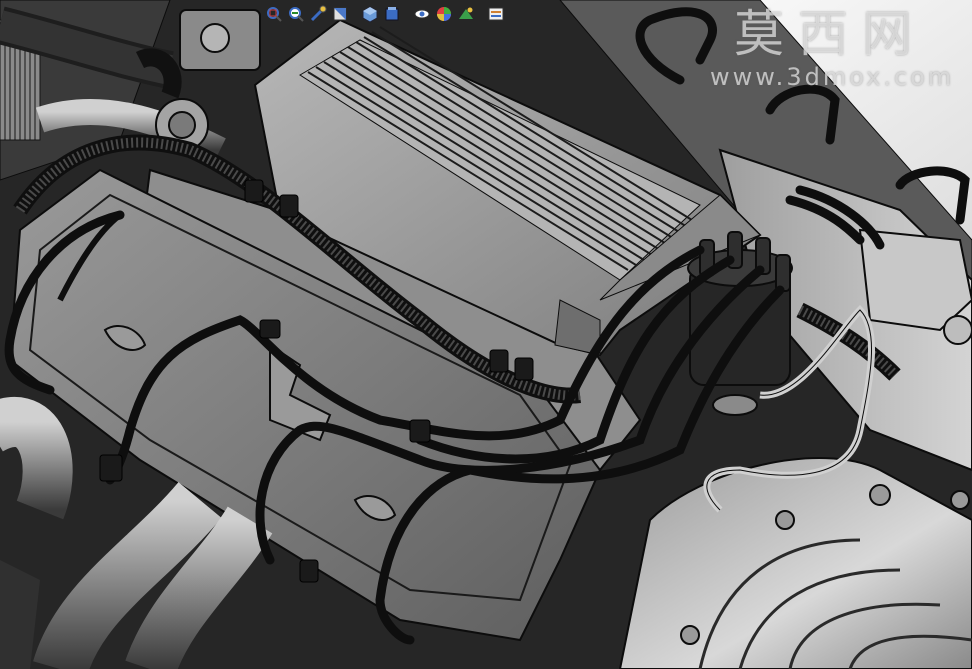 The image size is (972, 669). Describe the element at coordinates (274, 14) in the screenshot. I see `zoom-to-fit-icon` at that location.